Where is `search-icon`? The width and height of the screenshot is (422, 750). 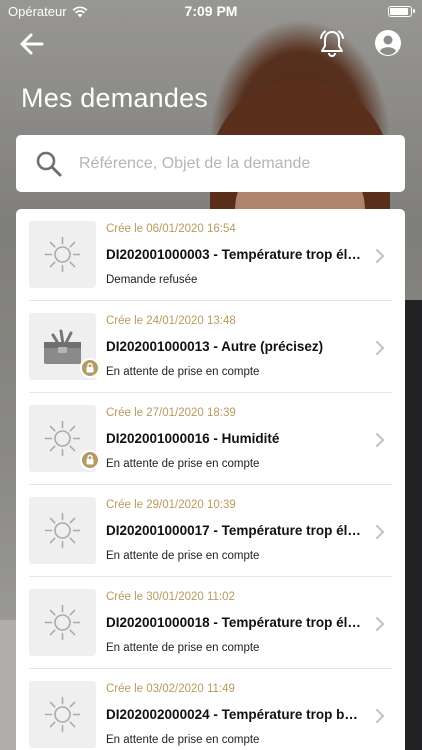
search-icon is located at coordinates (49, 164).